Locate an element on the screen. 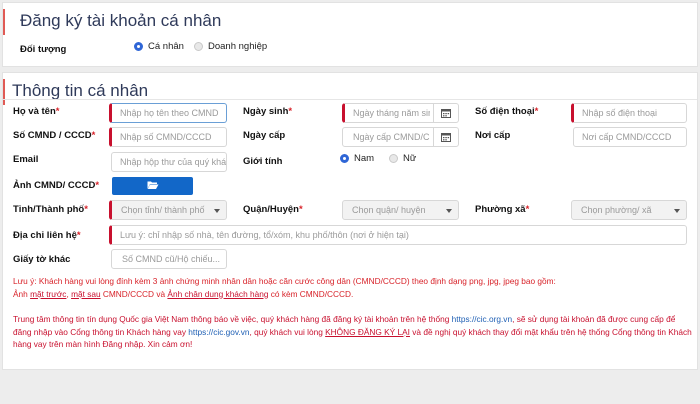 The image size is (700, 404). radio-label: Doanh nghiệp is located at coordinates (238, 46).